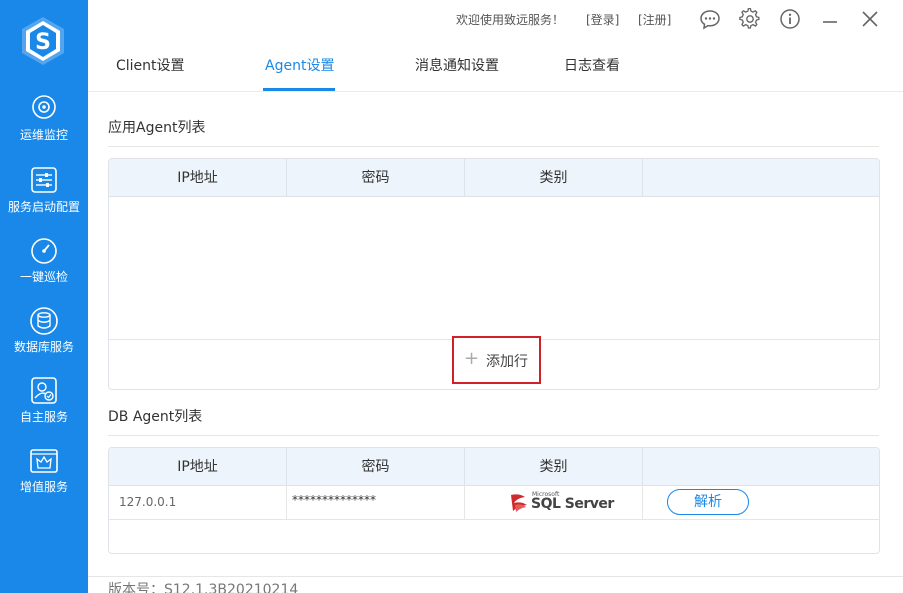  Describe the element at coordinates (44, 461) in the screenshot. I see `crown-icon` at that location.